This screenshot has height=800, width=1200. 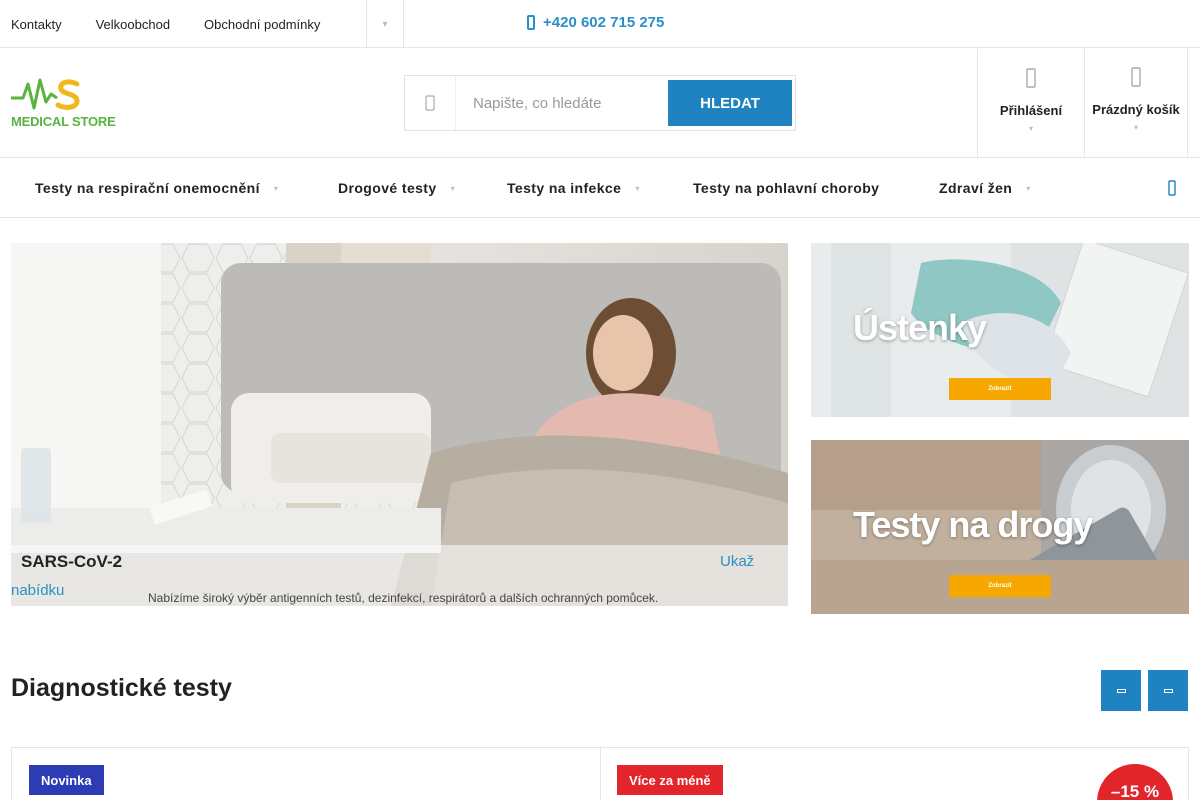 I want to click on product-carousel: Novinka Více za méně –15 %, so click(x=600, y=773).